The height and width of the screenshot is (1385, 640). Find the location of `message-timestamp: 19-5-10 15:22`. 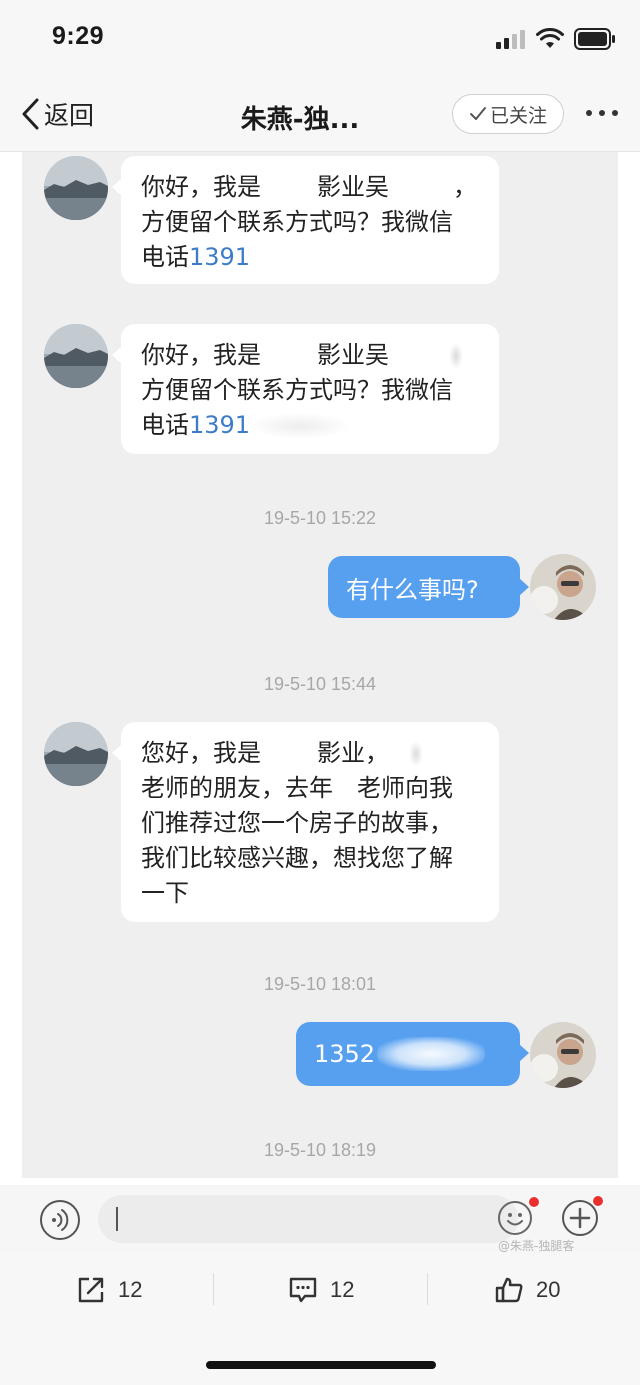

message-timestamp: 19-5-10 15:22 is located at coordinates (320, 518).